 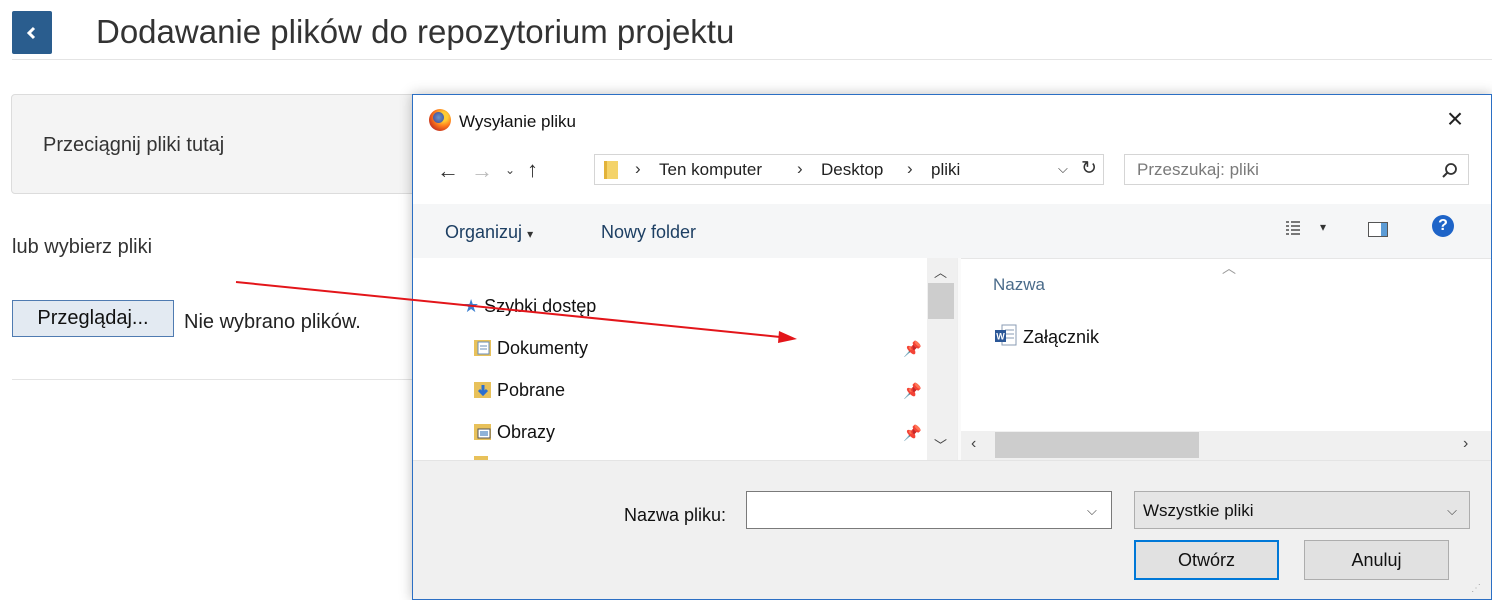 What do you see at coordinates (82, 247) in the screenshot?
I see `or-choose-files-label: lub wybierz pliki` at bounding box center [82, 247].